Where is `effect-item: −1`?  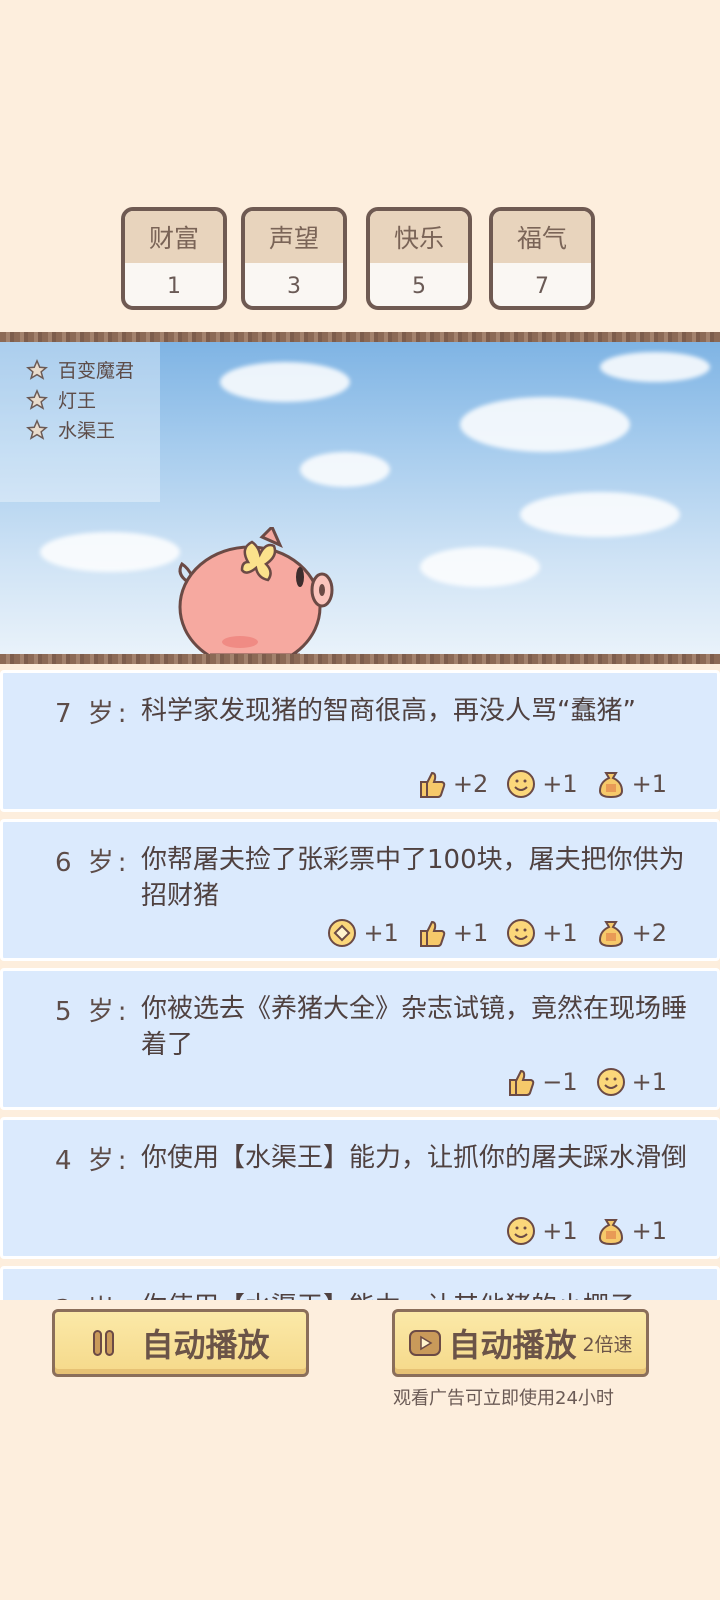
effect-item: −1 is located at coordinates (542, 1082).